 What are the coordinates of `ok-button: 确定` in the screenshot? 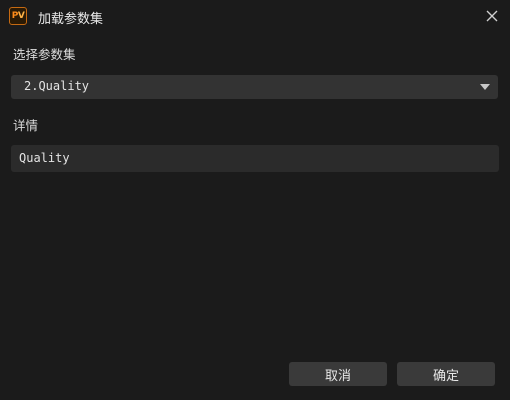 It's located at (446, 374).